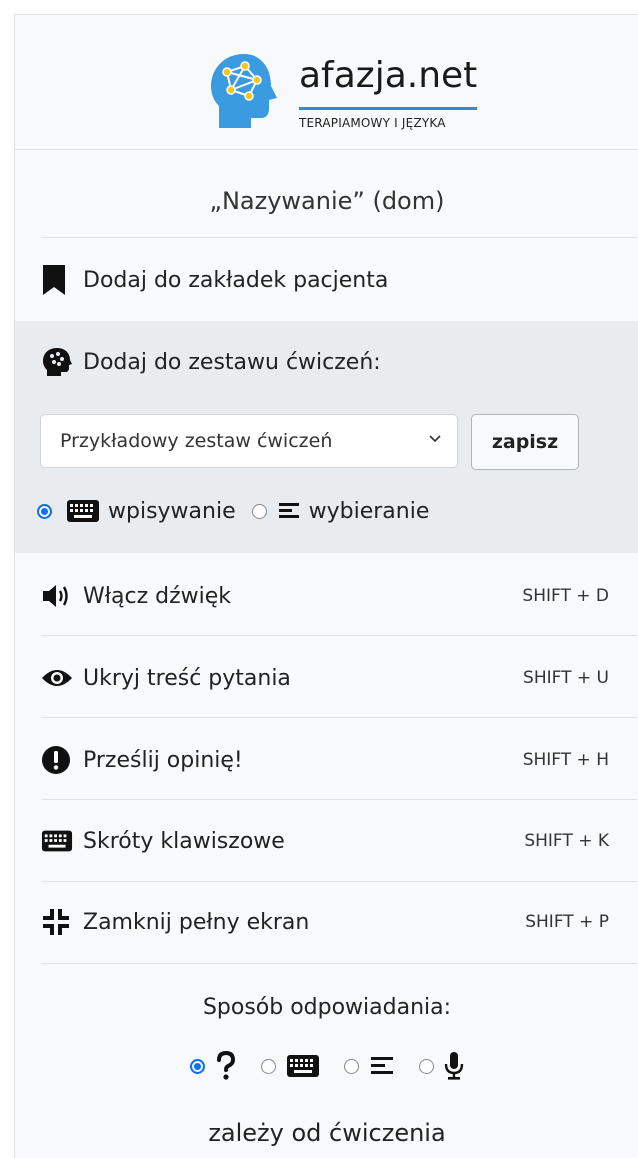  Describe the element at coordinates (196, 441) in the screenshot. I see `exercise-set-selected: Przykładowy zestaw ćwiczeń` at that location.